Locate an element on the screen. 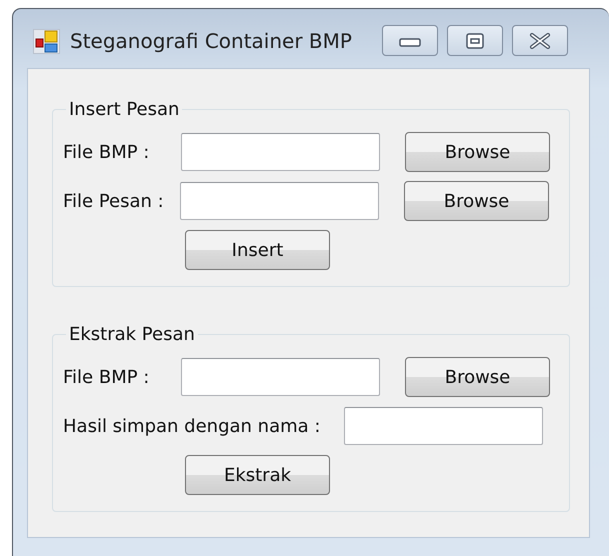 The image size is (609, 556). close-icon is located at coordinates (539, 40).